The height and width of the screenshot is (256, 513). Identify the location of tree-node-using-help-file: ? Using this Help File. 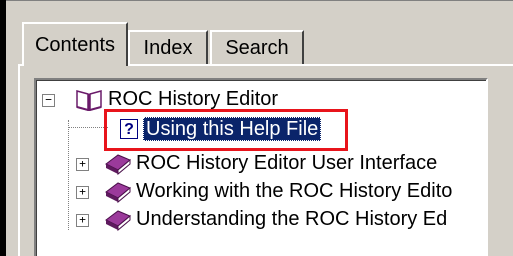
(221, 129).